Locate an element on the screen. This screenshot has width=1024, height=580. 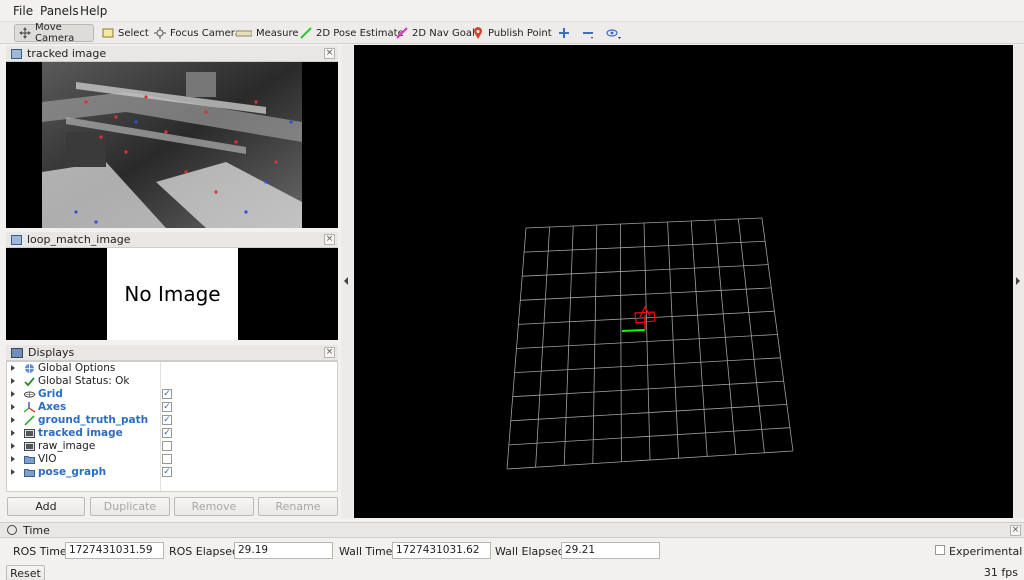
display-item-global-status: Global Status: Ok is located at coordinates (172, 381).